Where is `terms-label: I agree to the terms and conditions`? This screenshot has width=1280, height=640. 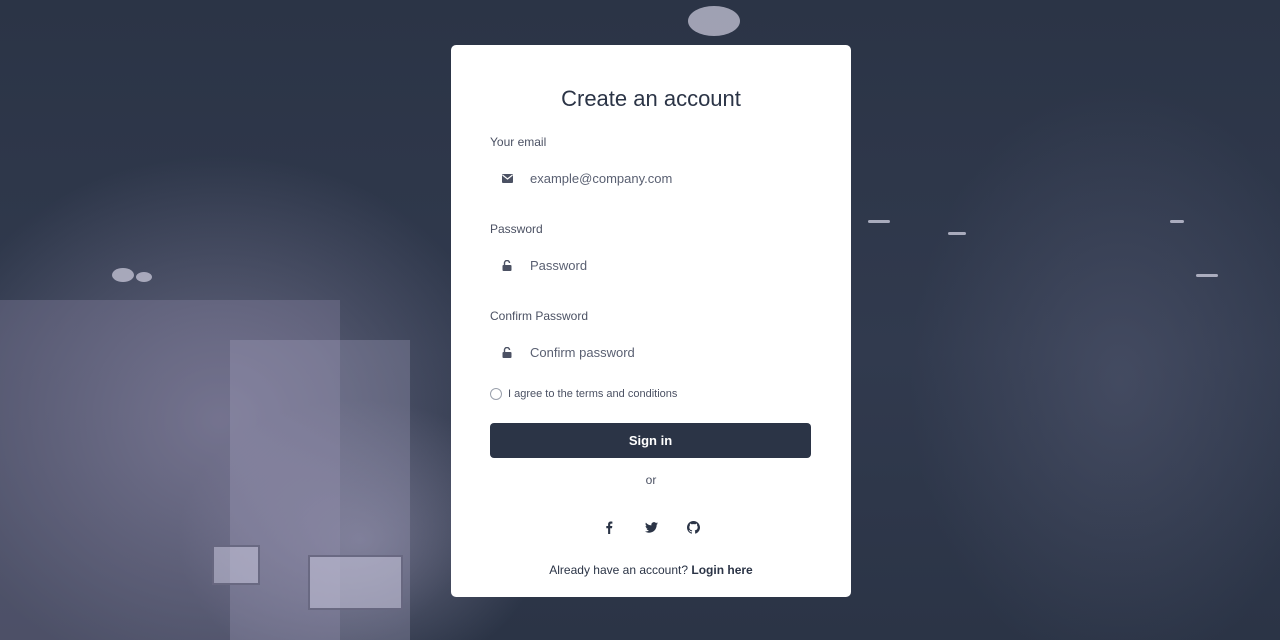
terms-label: I agree to the terms and conditions is located at coordinates (593, 394).